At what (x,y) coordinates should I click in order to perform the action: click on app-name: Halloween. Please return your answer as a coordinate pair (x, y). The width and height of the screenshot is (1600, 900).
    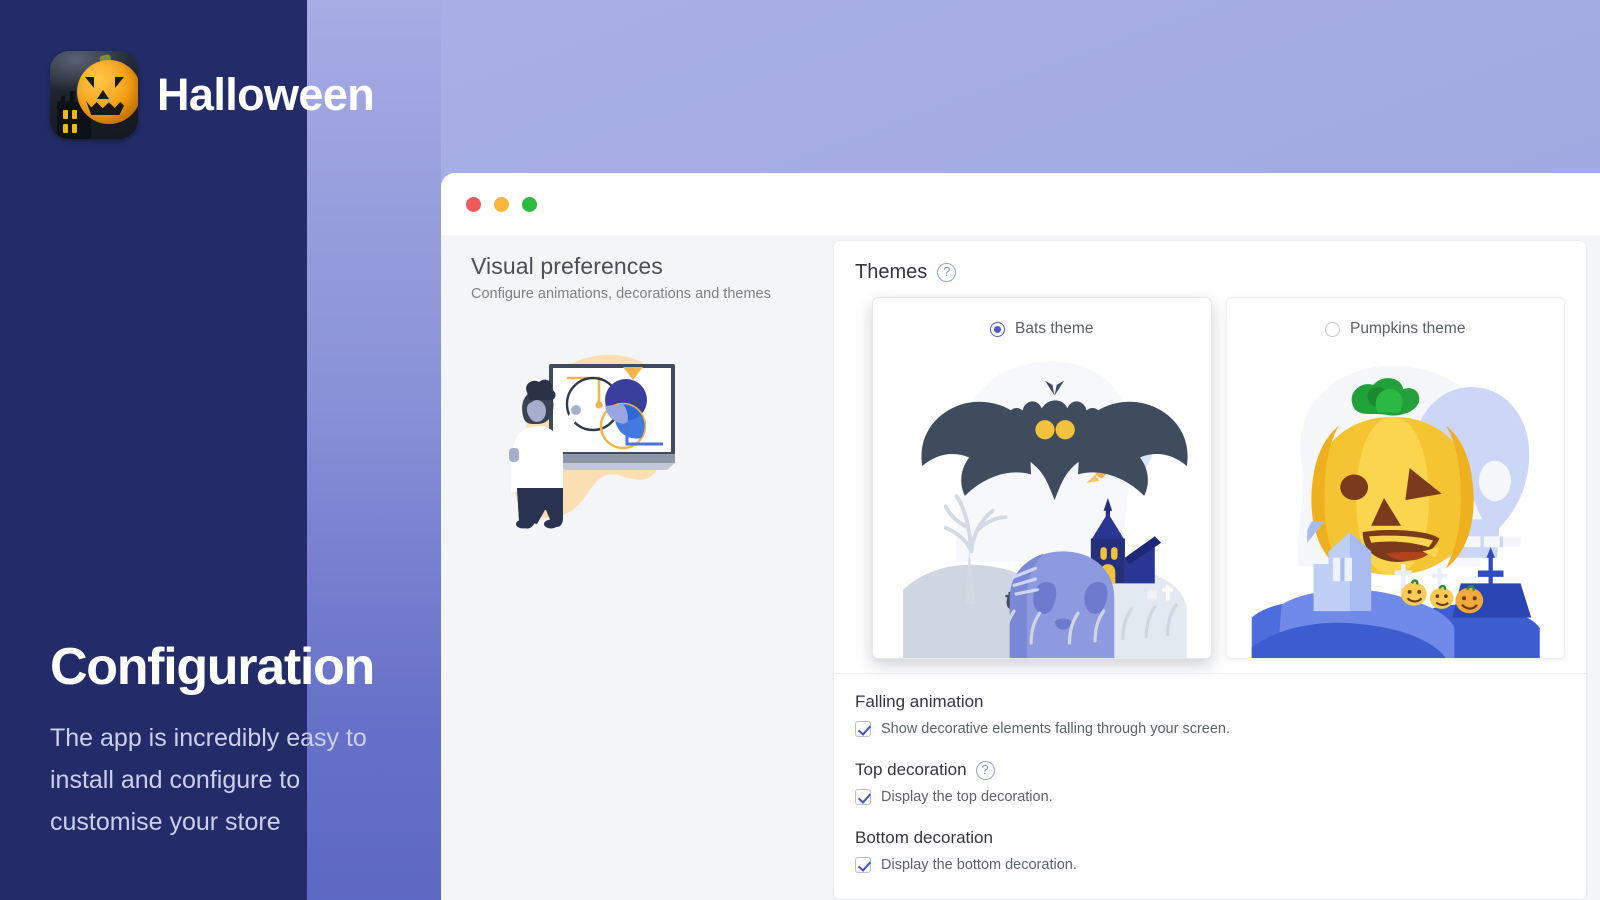
    Looking at the image, I should click on (266, 94).